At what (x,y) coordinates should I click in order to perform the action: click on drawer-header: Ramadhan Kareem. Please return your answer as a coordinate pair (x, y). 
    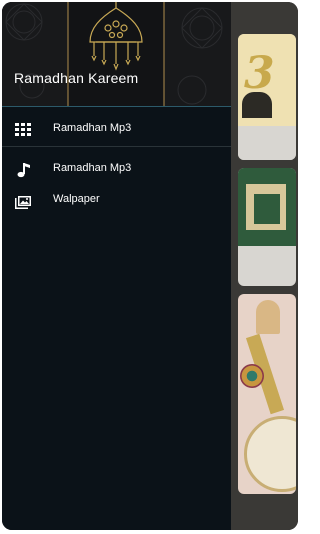
    Looking at the image, I should click on (116, 54).